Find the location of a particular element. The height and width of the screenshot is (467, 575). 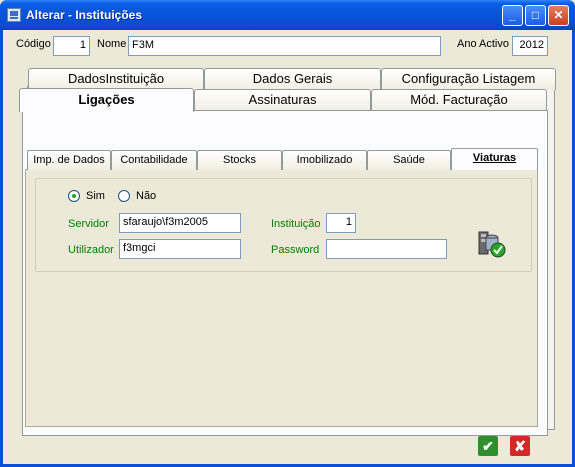

radio-sim-label: Sim is located at coordinates (95, 196).